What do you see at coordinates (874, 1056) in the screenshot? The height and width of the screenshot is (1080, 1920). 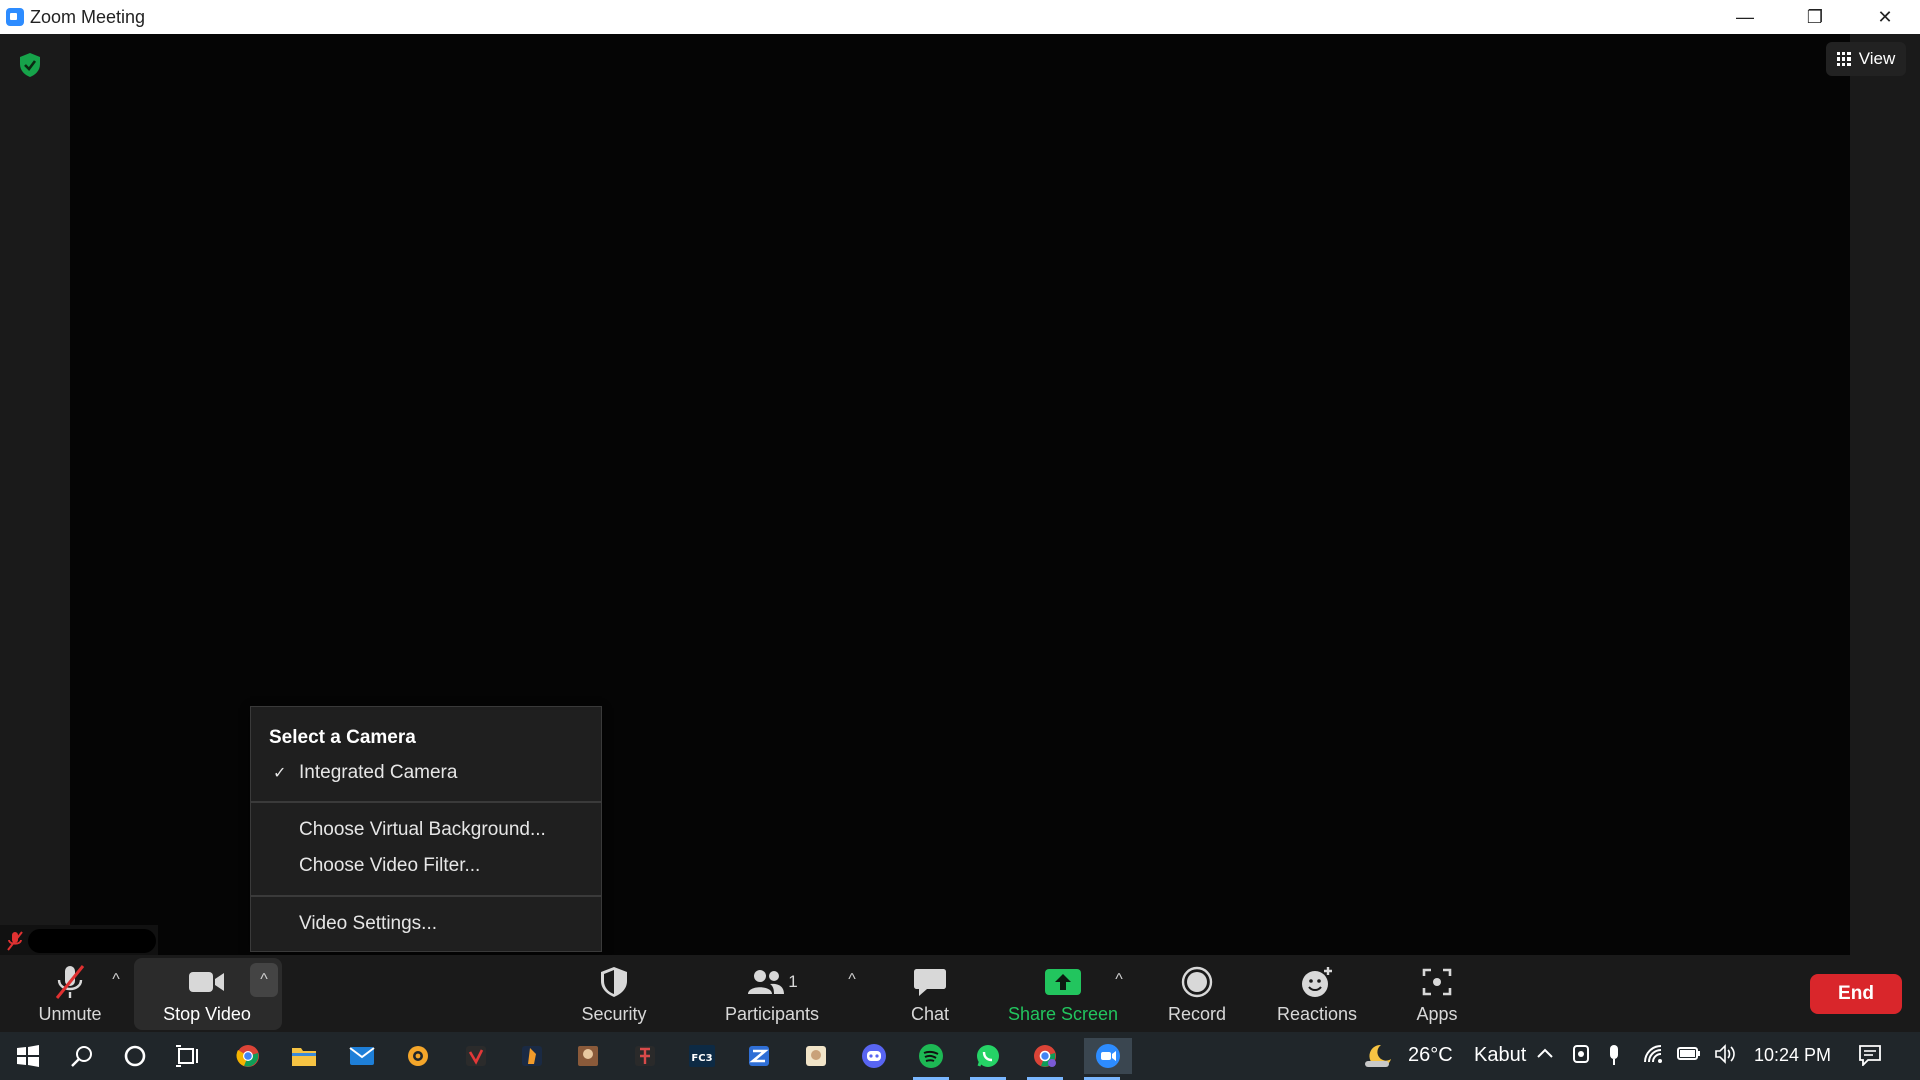 I see `discord-icon` at bounding box center [874, 1056].